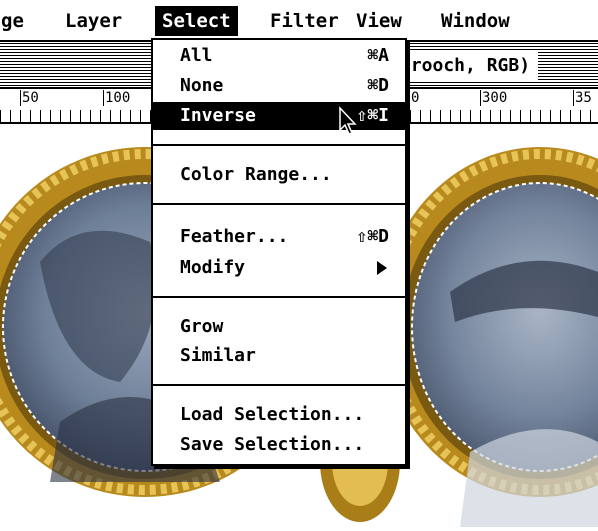  Describe the element at coordinates (378, 55) in the screenshot. I see `shortcut-label: ⌘A` at that location.